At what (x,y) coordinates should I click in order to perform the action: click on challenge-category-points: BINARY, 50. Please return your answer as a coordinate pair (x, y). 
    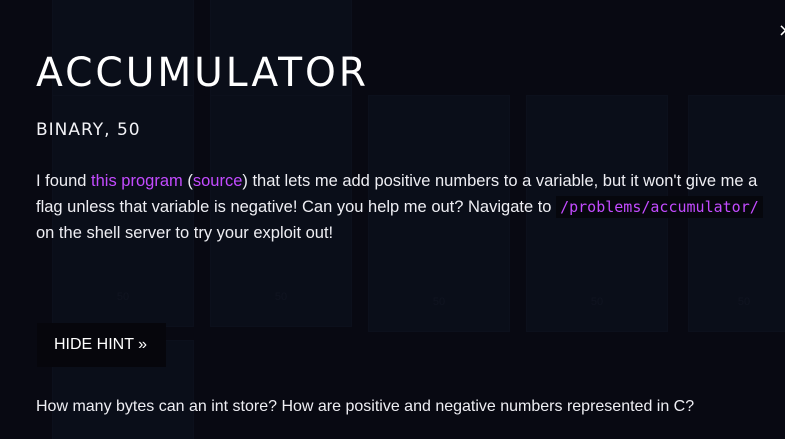
    Looking at the image, I should click on (88, 130).